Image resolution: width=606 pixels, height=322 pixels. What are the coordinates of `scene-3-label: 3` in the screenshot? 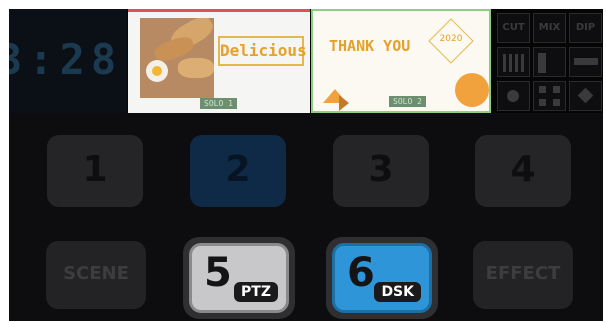 It's located at (381, 169).